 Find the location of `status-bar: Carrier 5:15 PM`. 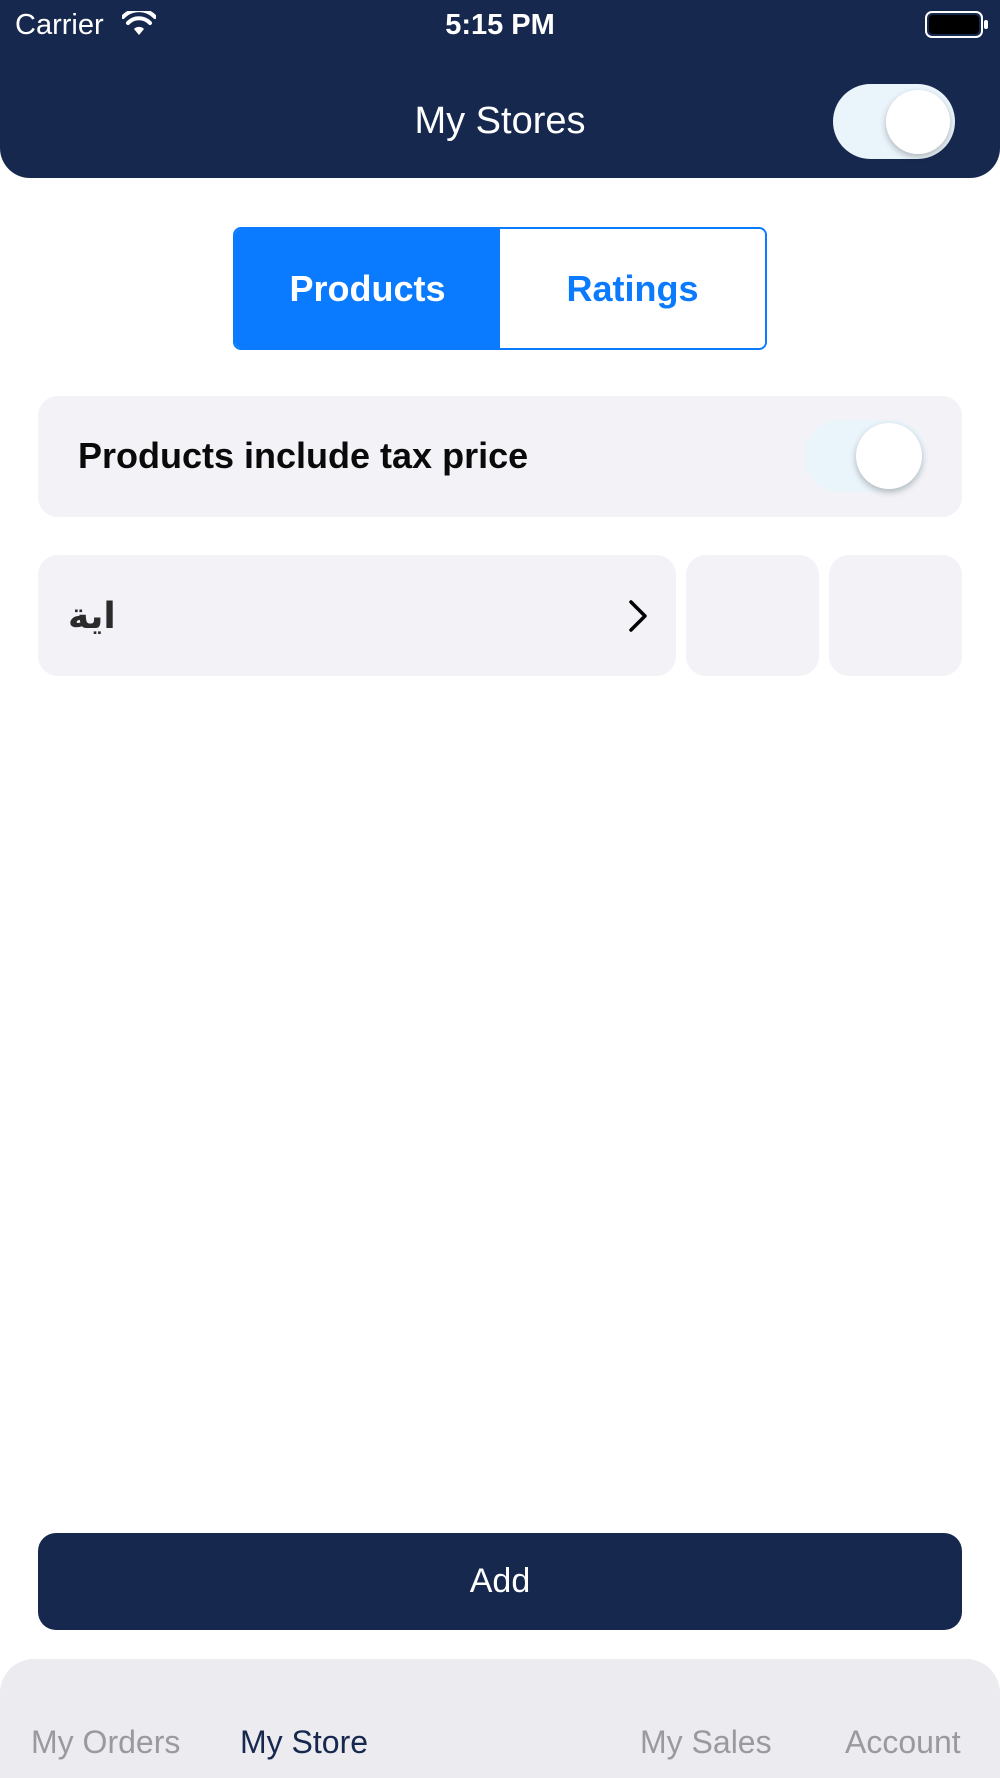

status-bar: Carrier 5:15 PM is located at coordinates (500, 25).